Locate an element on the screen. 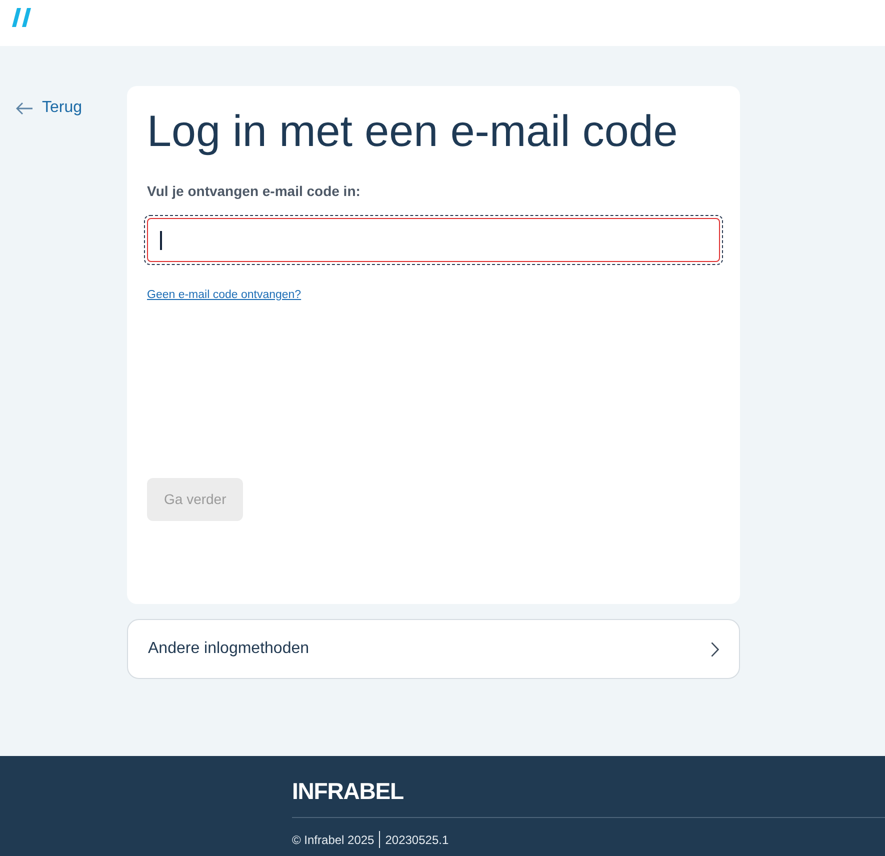  other-methods-button: Andere inlogmethoden is located at coordinates (433, 649).